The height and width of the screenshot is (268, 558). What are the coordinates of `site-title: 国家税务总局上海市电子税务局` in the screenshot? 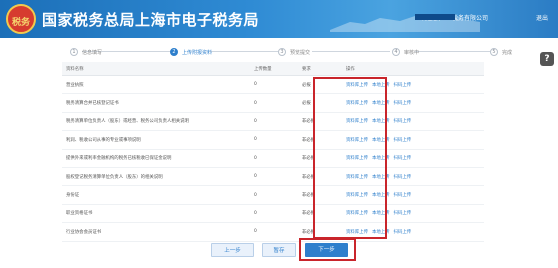 It's located at (151, 20).